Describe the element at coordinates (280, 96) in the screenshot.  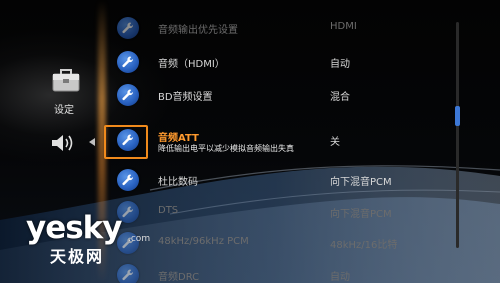
I see `setting-row-bd-audio: BD音频设置 混合` at that location.